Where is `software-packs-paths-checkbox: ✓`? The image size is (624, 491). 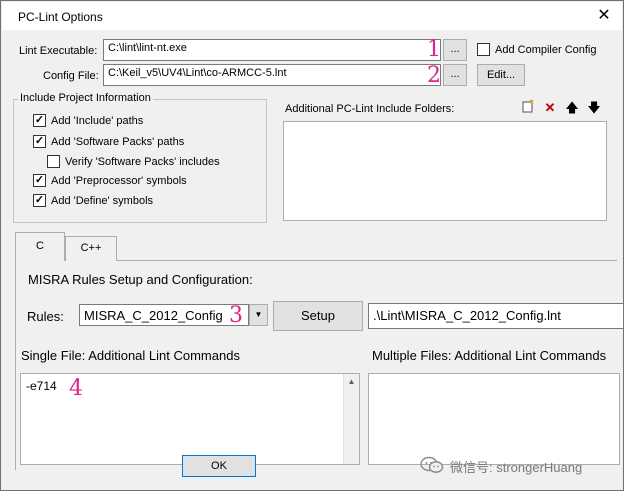 software-packs-paths-checkbox: ✓ is located at coordinates (39, 141).